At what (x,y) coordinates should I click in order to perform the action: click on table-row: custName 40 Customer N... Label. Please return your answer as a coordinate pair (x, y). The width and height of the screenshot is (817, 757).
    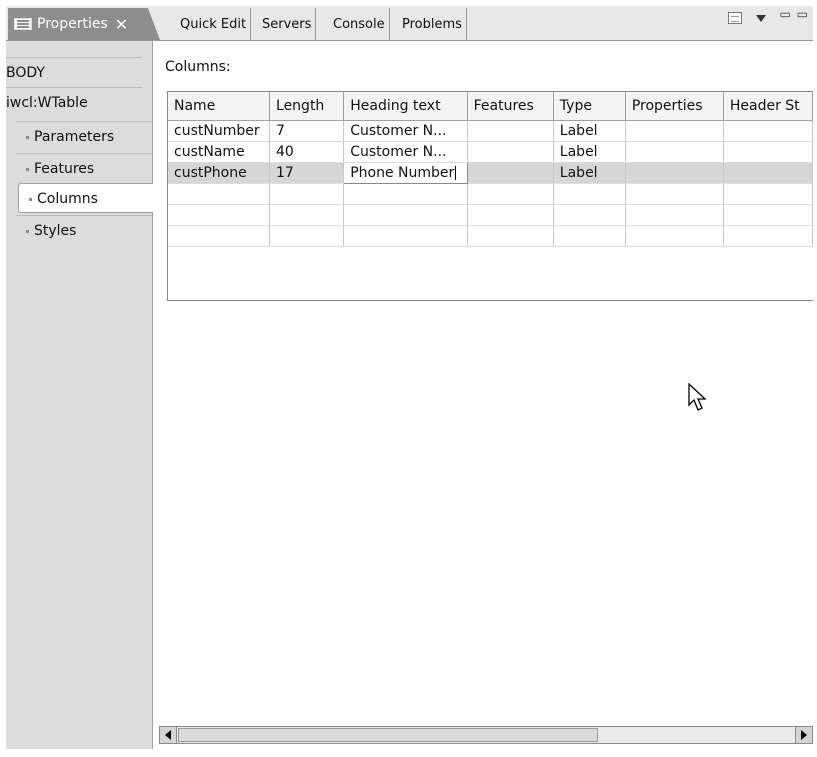
    Looking at the image, I should click on (490, 152).